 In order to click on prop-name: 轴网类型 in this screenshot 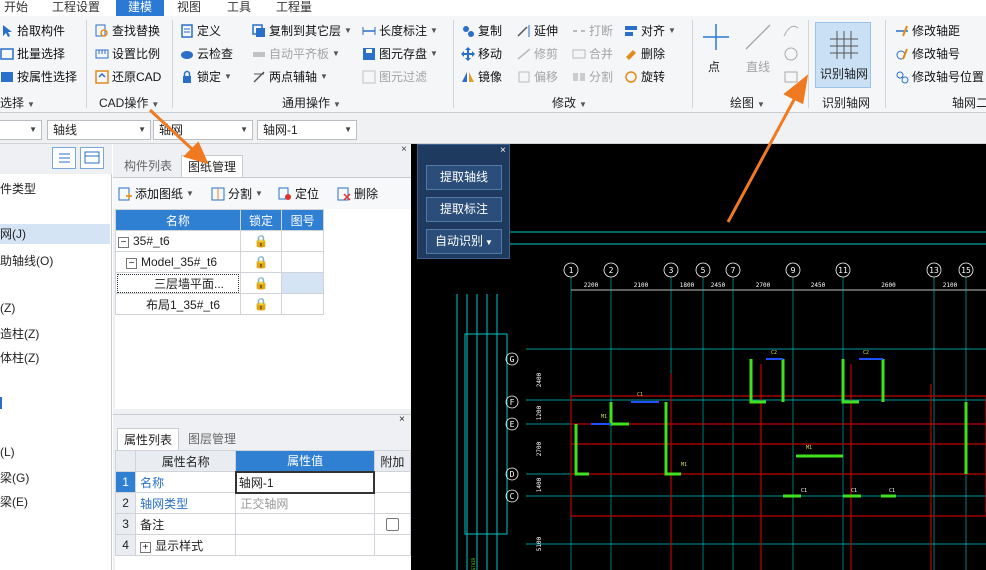, I will do `click(186, 503)`.